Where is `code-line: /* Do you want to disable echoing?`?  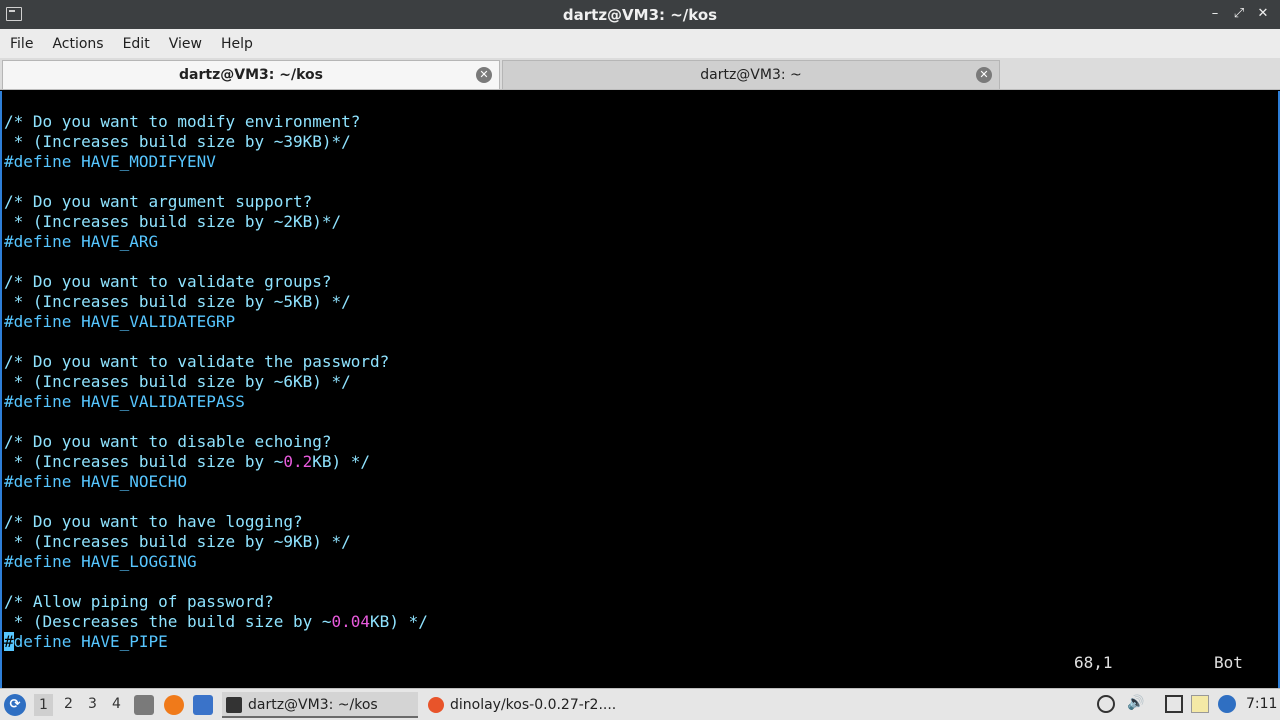
code-line: /* Do you want to disable echoing? is located at coordinates (216, 442).